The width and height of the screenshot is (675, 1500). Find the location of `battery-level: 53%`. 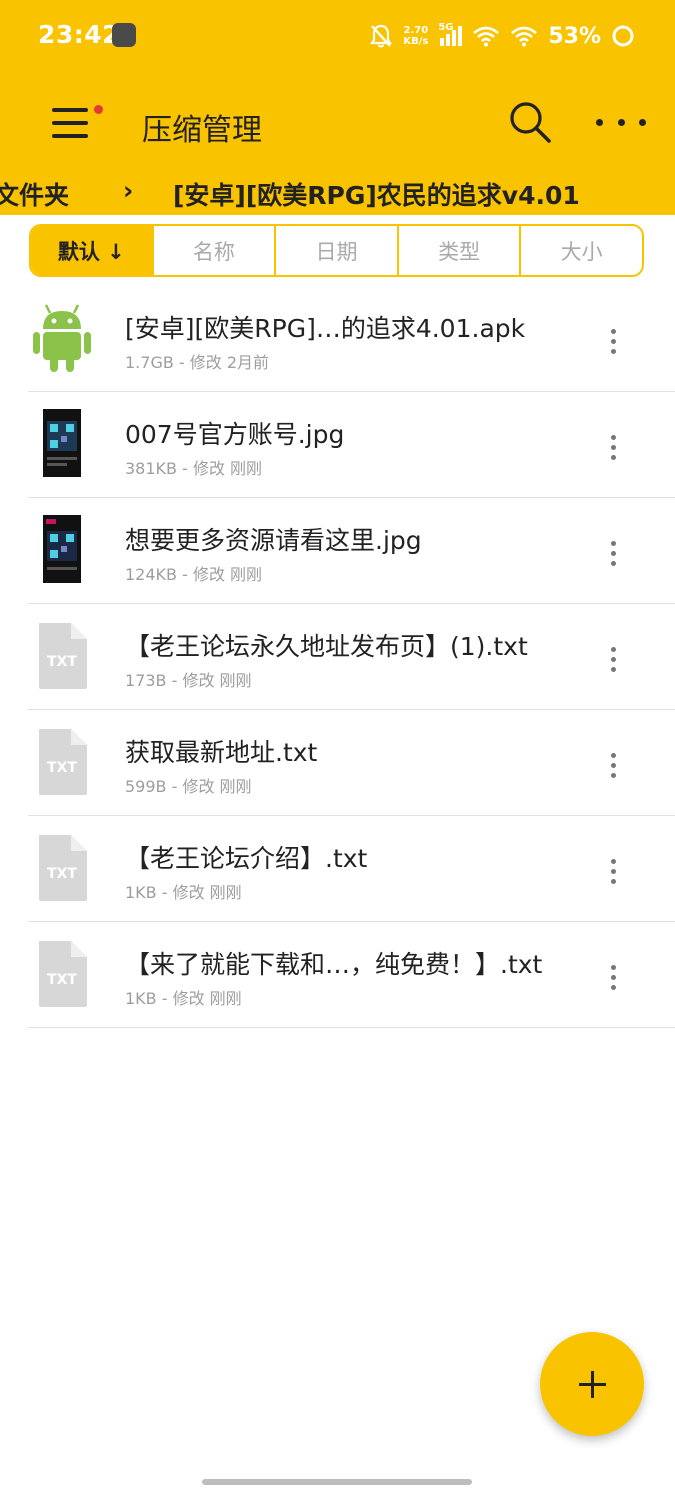

battery-level: 53% is located at coordinates (574, 36).